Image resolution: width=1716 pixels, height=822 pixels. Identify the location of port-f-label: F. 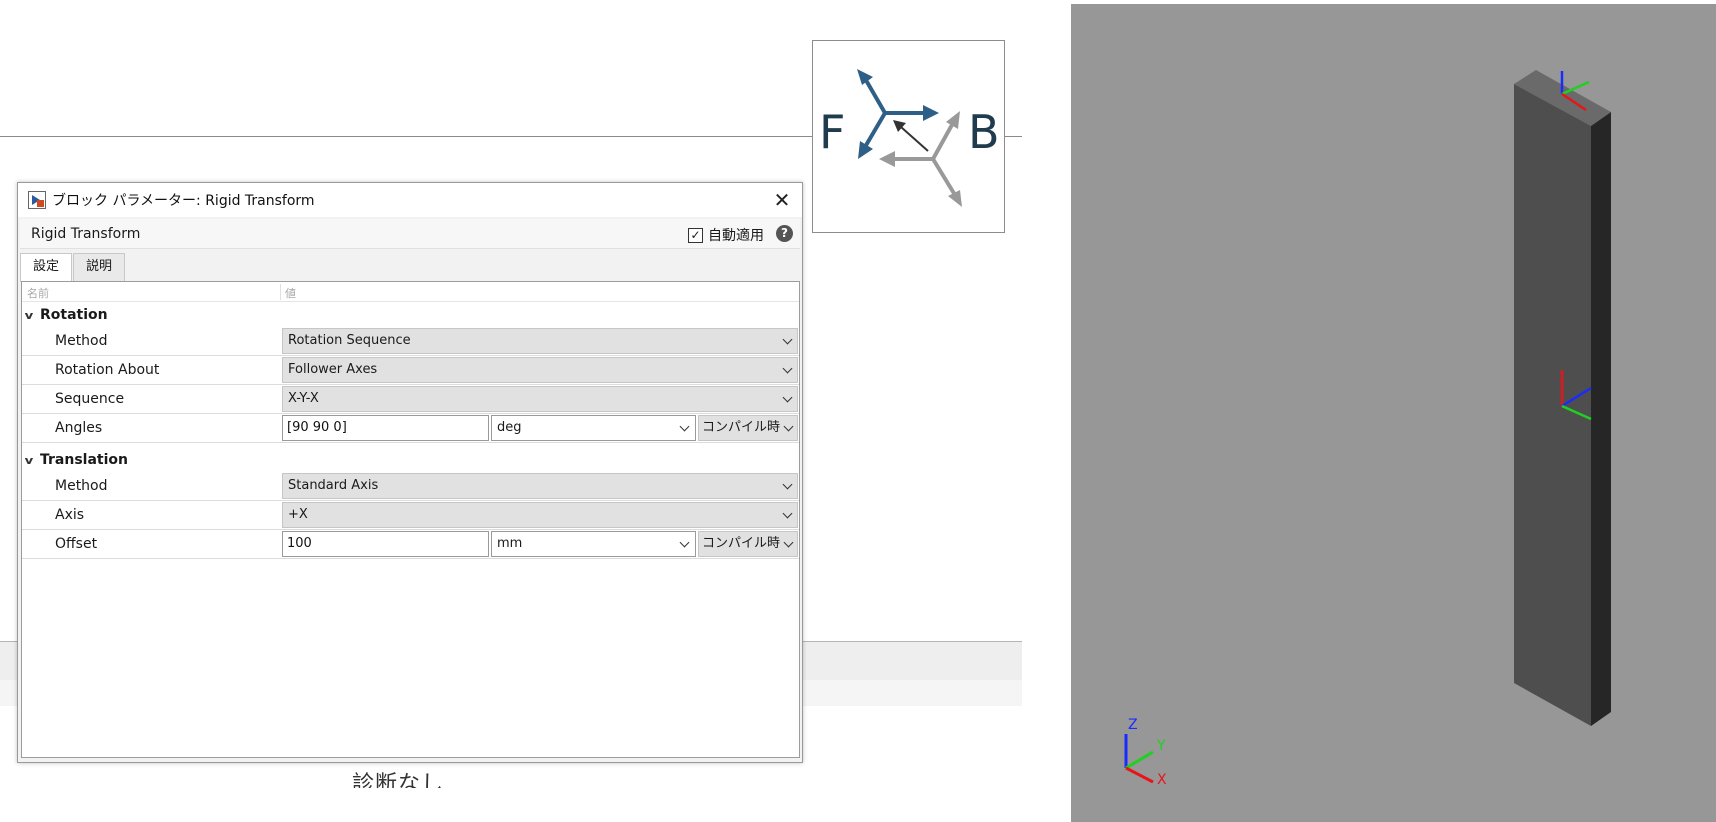
(832, 132).